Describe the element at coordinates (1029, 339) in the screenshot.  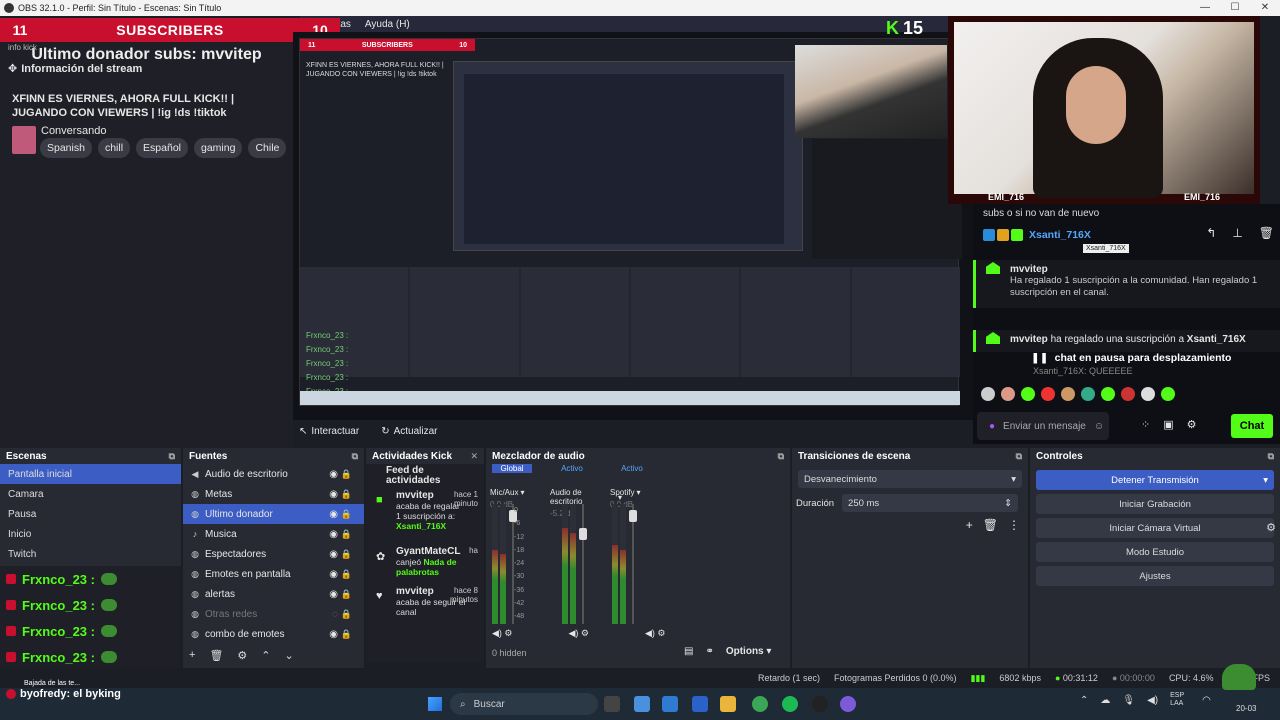
I see `gift-user: mvvitep` at that location.